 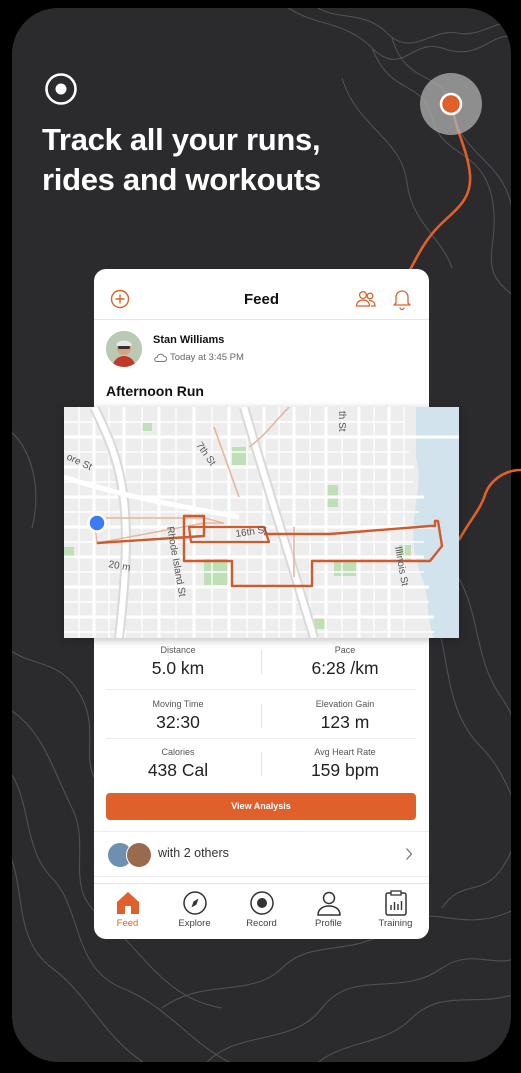 What do you see at coordinates (261, 854) in the screenshot?
I see `group-members-row: with 2 others` at bounding box center [261, 854].